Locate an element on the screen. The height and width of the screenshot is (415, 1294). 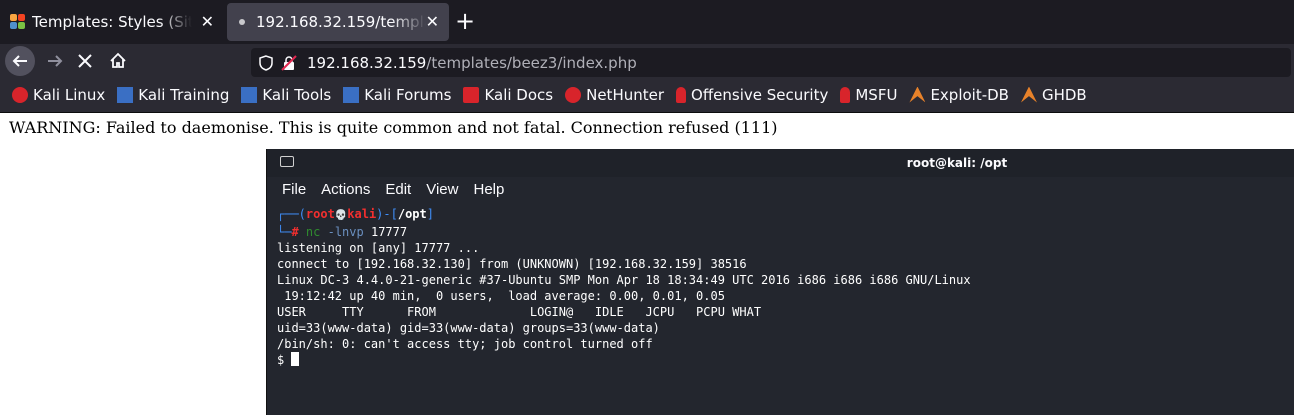
terminal-title: root@kali: /opt is located at coordinates (957, 163).